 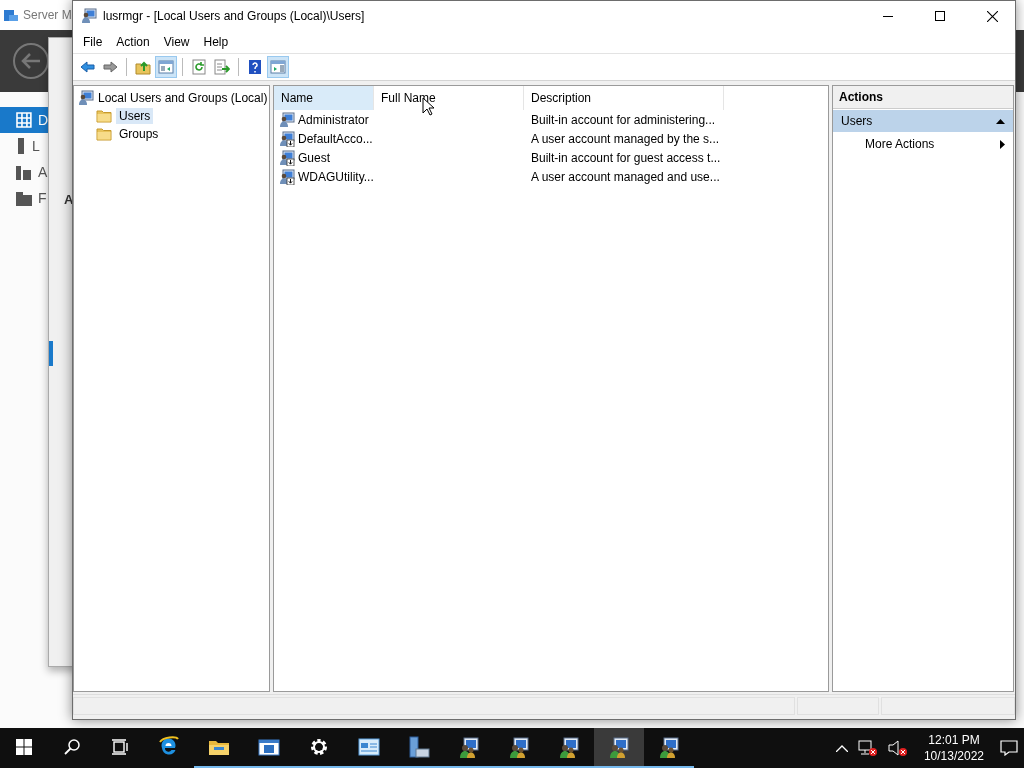 What do you see at coordinates (24, 747) in the screenshot?
I see `windows-logo-icon` at bounding box center [24, 747].